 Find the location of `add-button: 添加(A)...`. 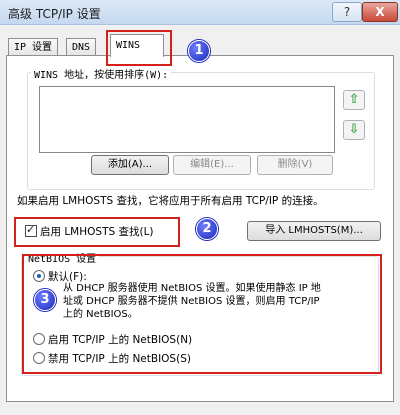

add-button: 添加(A)... is located at coordinates (130, 165).